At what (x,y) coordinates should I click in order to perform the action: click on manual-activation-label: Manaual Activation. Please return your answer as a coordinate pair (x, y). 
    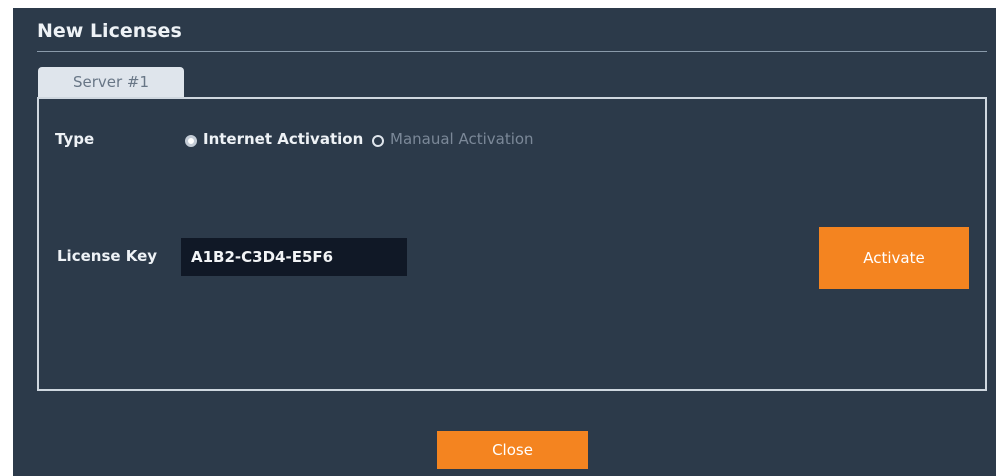
    Looking at the image, I should click on (462, 139).